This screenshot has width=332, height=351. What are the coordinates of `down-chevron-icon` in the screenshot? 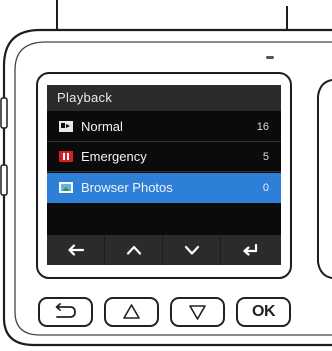 It's located at (192, 250).